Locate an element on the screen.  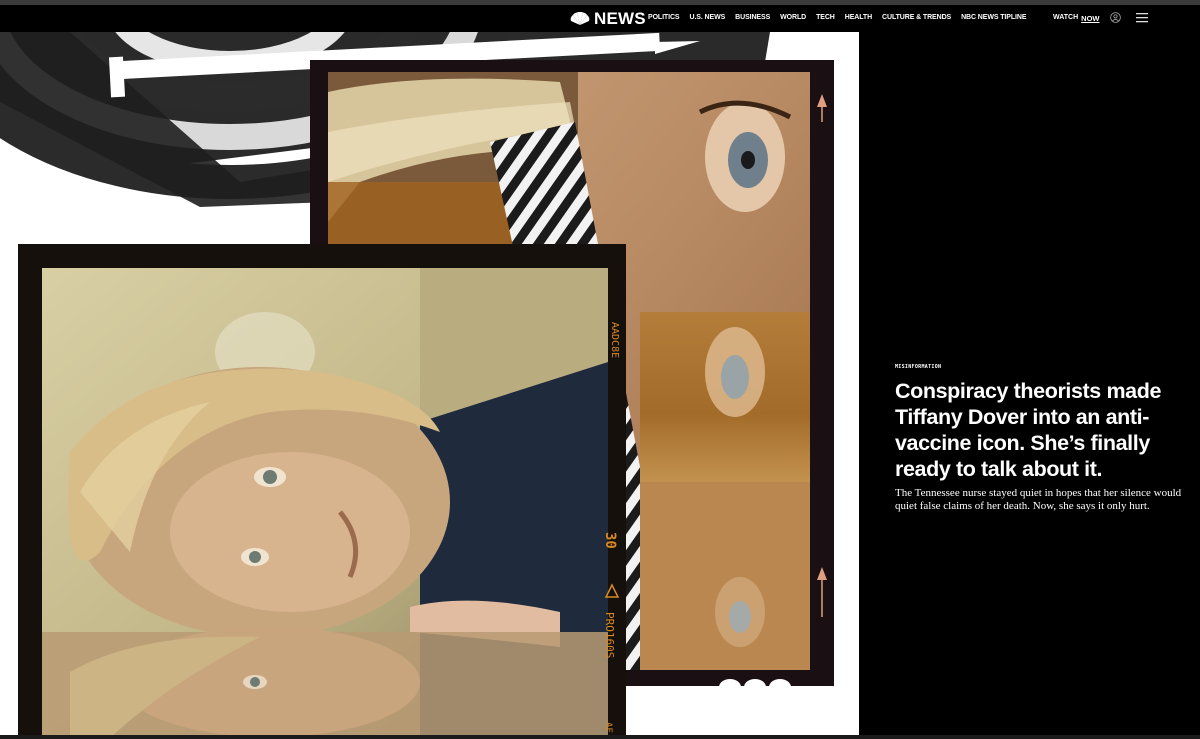
bottom-strip is located at coordinates (600, 737).